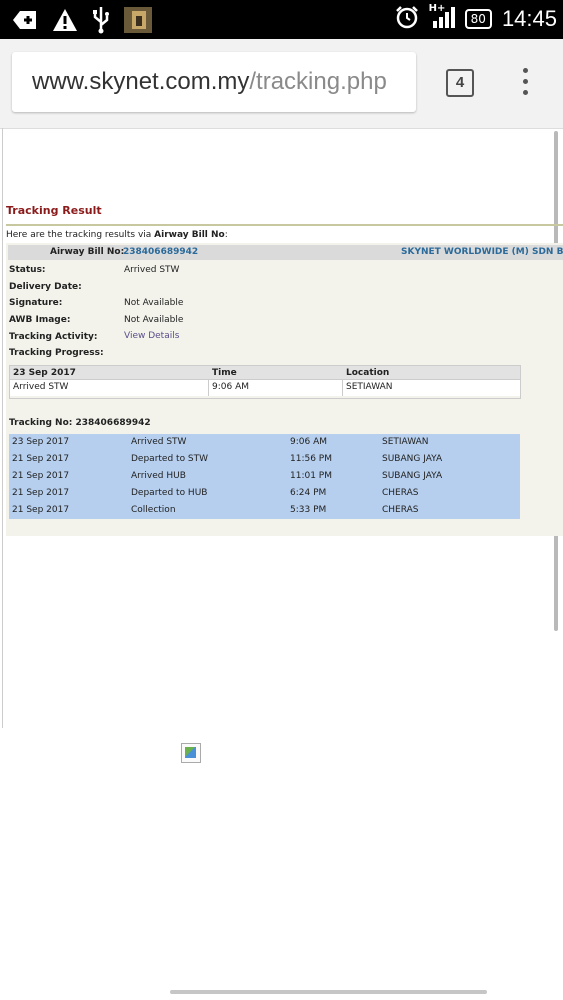 This screenshot has height=1000, width=563. What do you see at coordinates (482, 252) in the screenshot?
I see `company-name: SKYNET WORLDWIDE (M) SDN BHD` at bounding box center [482, 252].